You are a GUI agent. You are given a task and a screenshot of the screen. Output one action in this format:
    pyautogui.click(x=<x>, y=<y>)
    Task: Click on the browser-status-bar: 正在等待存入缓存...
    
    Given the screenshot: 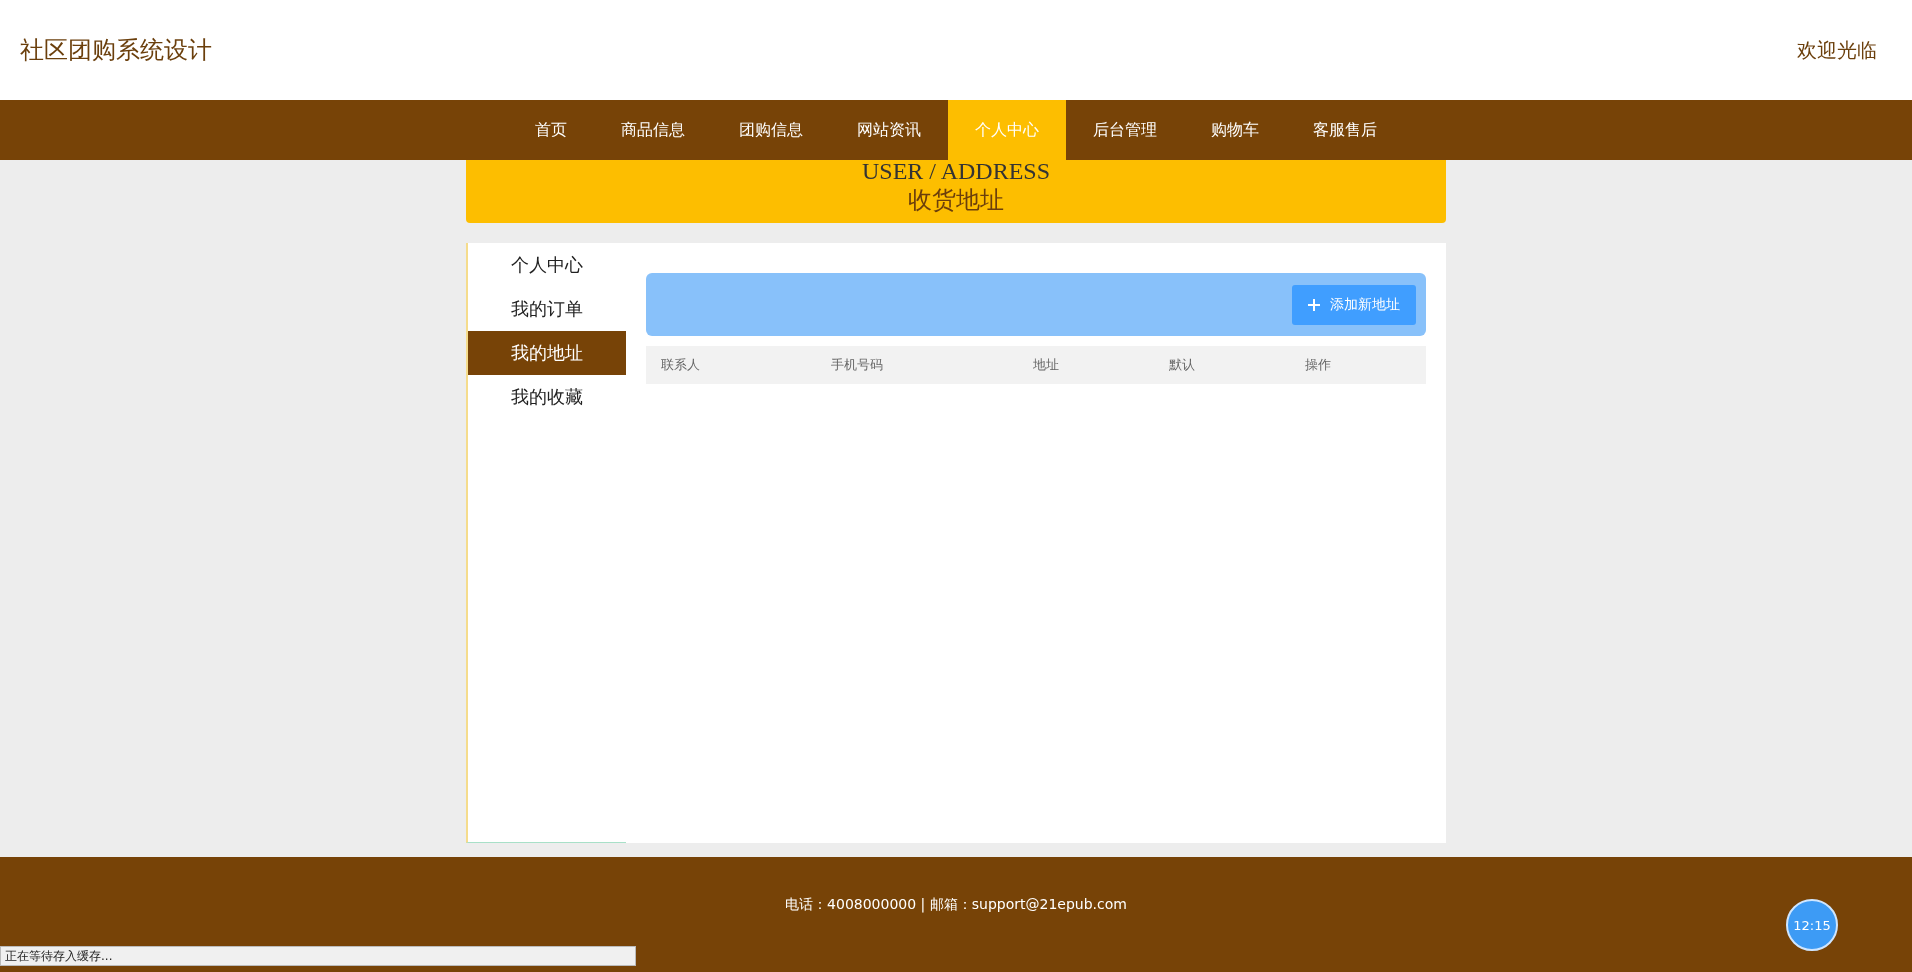 What is the action you would take?
    pyautogui.click(x=318, y=956)
    